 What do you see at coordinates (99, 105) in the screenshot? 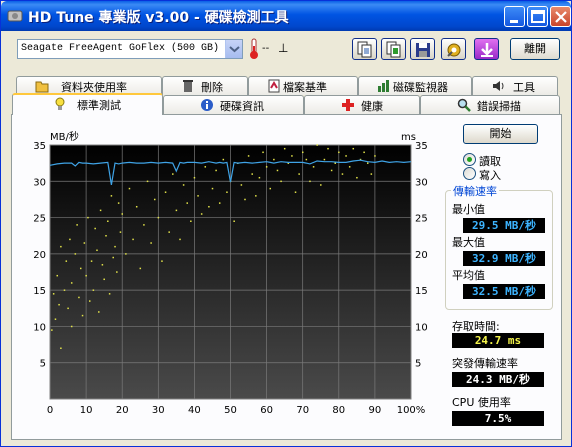
I see `tab-label: 標準測試` at bounding box center [99, 105].